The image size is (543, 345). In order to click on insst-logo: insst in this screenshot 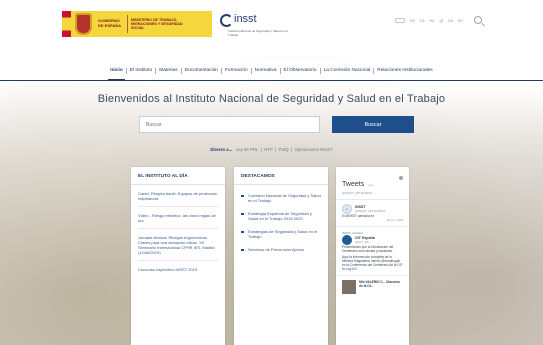, I will do `click(238, 20)`.